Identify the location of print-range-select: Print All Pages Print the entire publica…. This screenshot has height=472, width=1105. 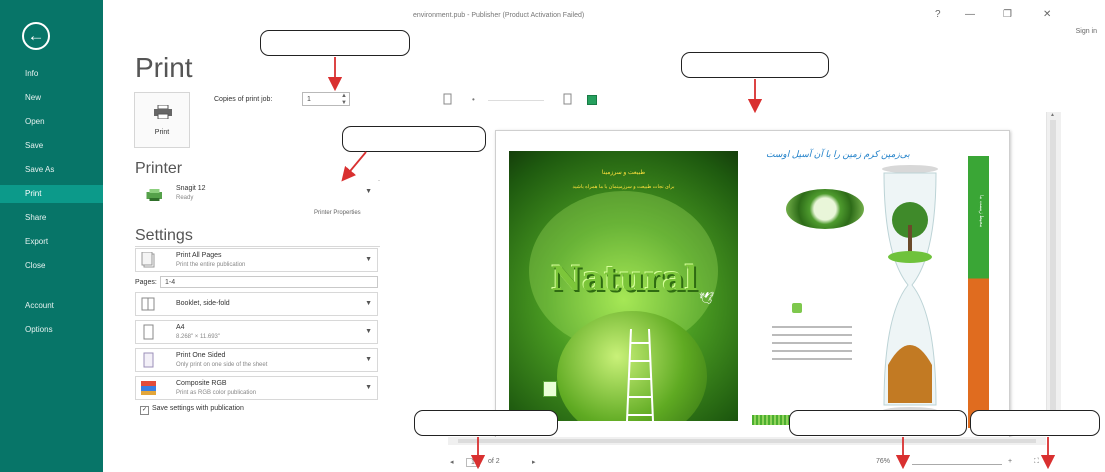
(256, 260).